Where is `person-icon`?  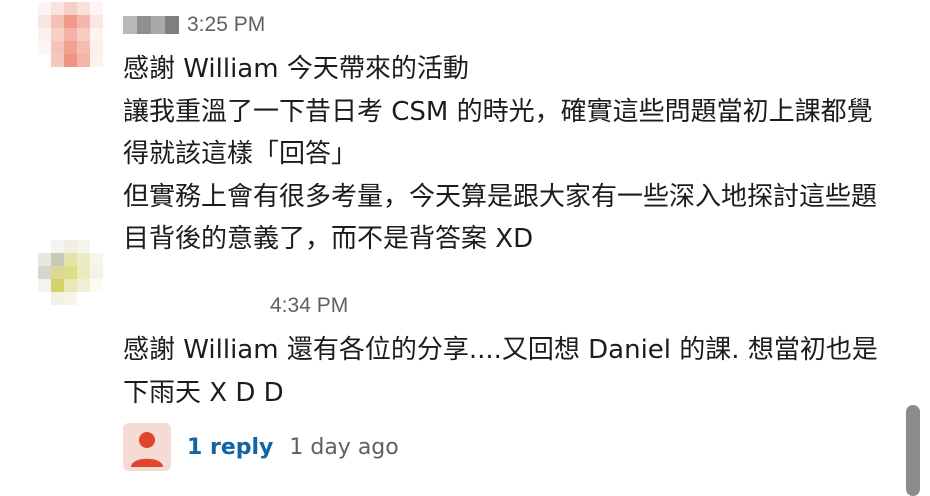
person-icon is located at coordinates (147, 447).